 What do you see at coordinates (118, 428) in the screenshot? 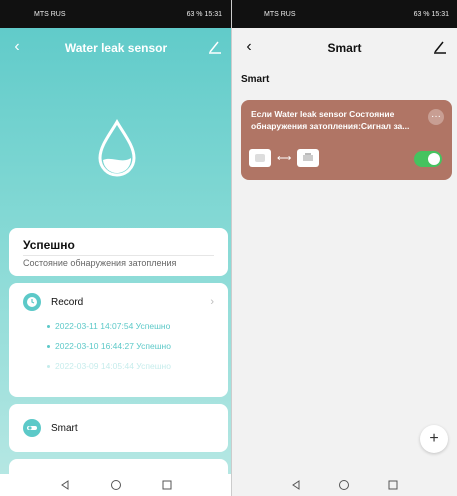
I see `smart-card: Smart` at bounding box center [118, 428].